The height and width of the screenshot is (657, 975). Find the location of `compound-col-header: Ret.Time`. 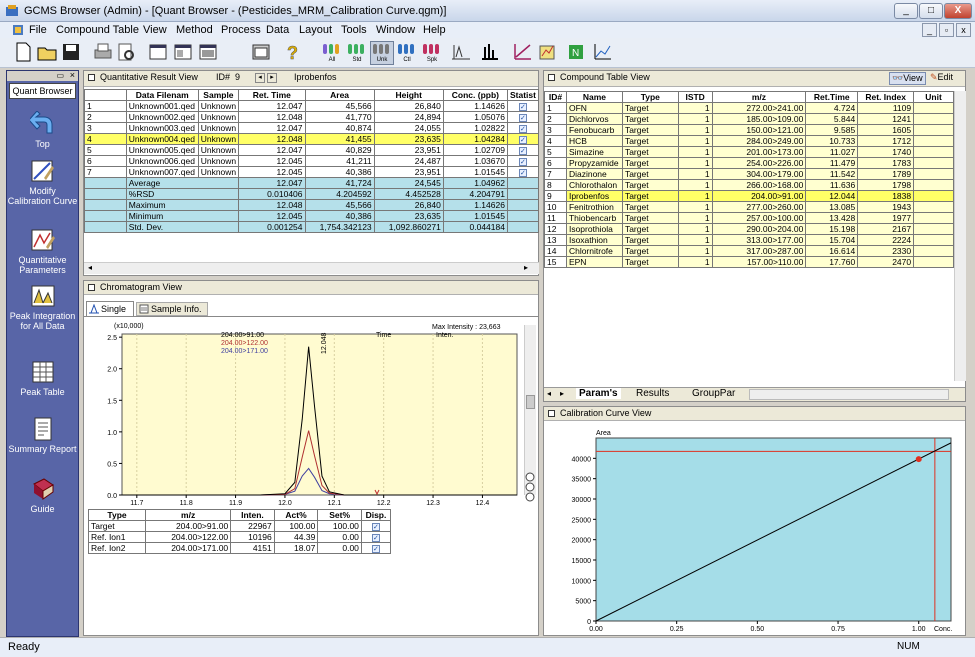

compound-col-header: Ret.Time is located at coordinates (832, 97).